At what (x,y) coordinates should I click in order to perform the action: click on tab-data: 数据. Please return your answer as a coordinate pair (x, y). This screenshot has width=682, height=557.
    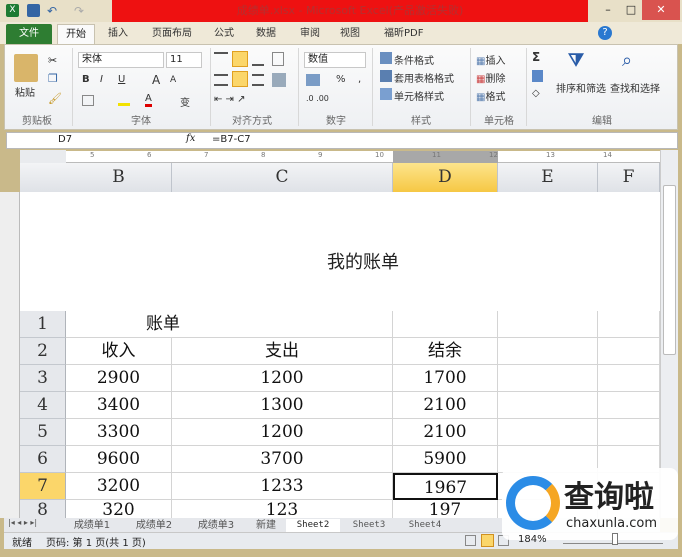
    Looking at the image, I should click on (266, 34).